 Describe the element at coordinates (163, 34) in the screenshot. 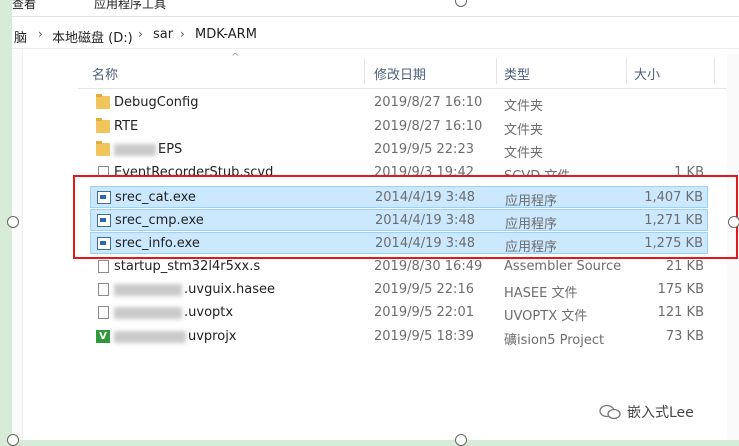

I see `breadcrumb-sar: sar` at that location.